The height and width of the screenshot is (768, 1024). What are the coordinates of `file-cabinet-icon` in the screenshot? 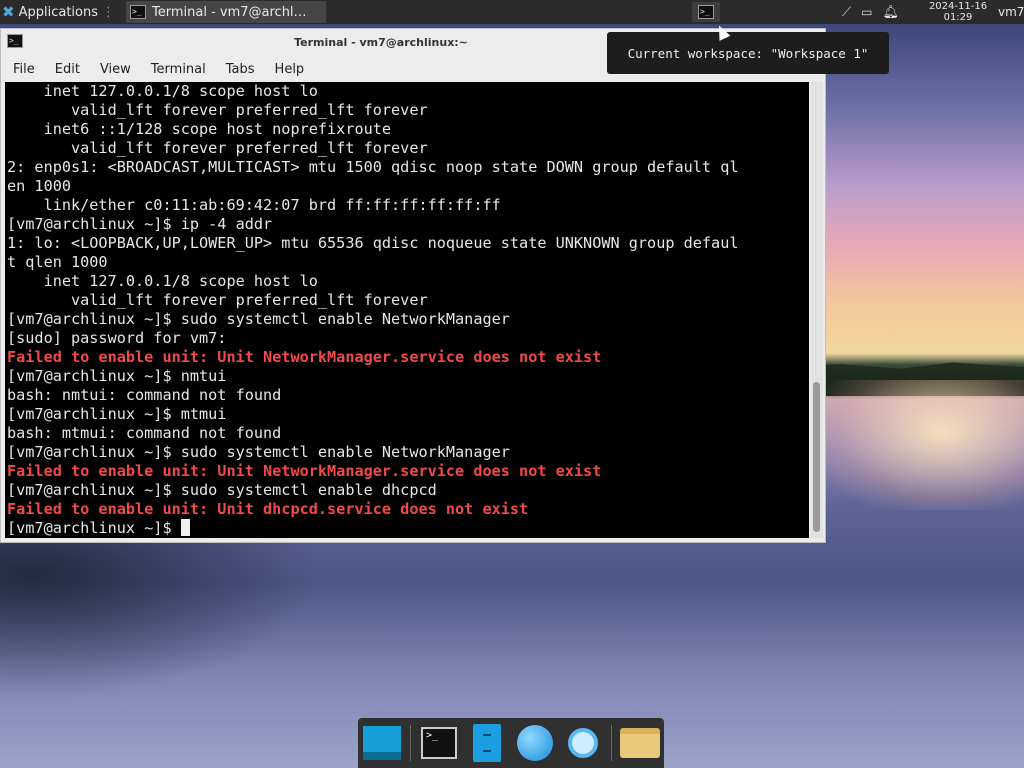 It's located at (487, 743).